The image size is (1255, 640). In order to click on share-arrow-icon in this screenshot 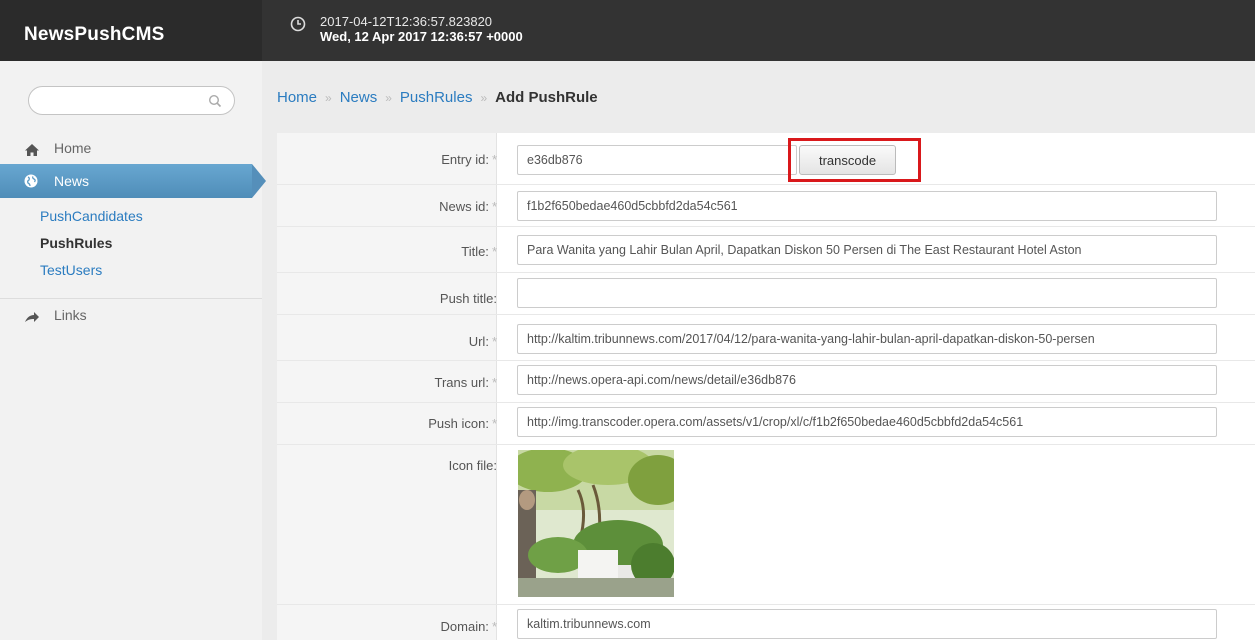, I will do `click(32, 317)`.